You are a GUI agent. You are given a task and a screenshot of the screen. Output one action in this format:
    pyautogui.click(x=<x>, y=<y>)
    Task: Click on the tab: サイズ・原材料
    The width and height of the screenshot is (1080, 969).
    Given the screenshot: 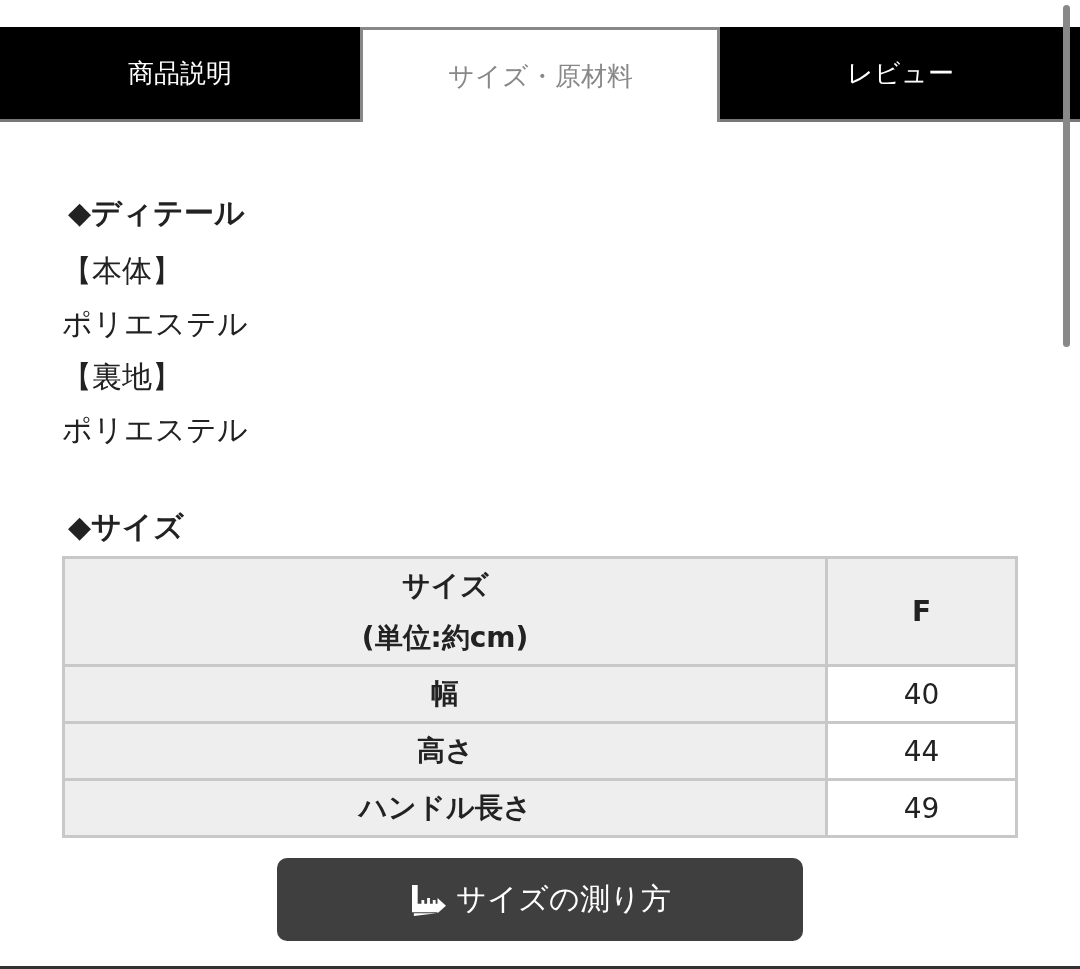 What is the action you would take?
    pyautogui.click(x=540, y=74)
    